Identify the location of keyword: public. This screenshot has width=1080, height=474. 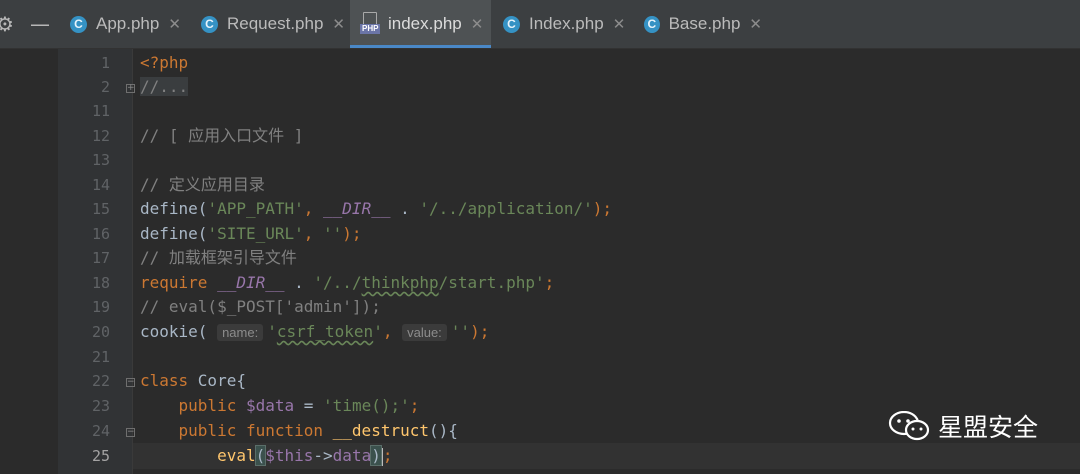
(212, 405).